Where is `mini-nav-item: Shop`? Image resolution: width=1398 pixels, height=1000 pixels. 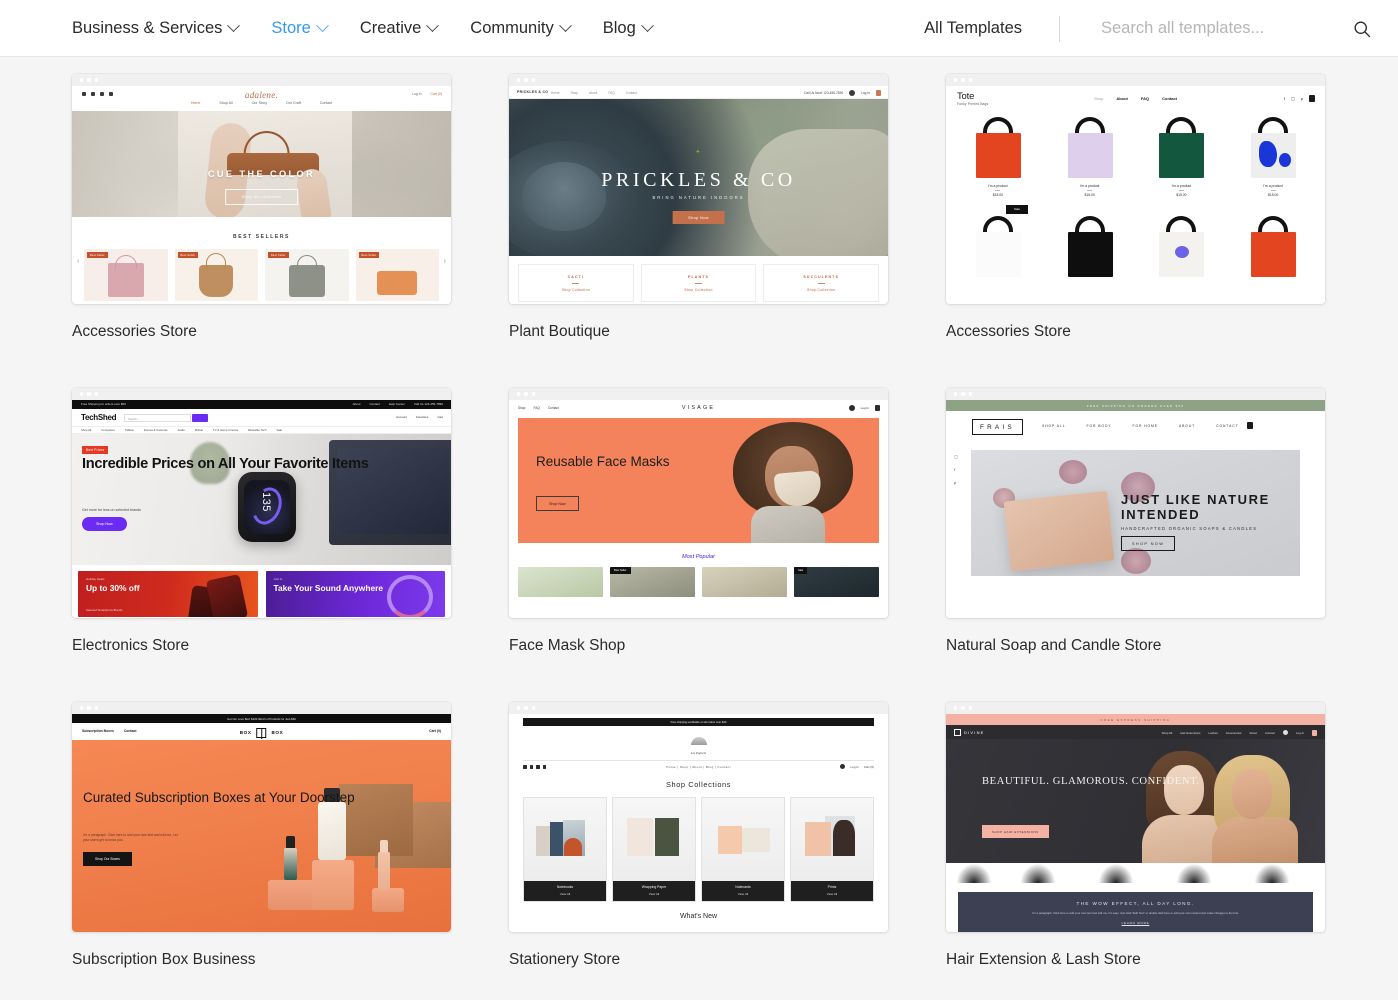
mini-nav-item: Shop is located at coordinates (1098, 98).